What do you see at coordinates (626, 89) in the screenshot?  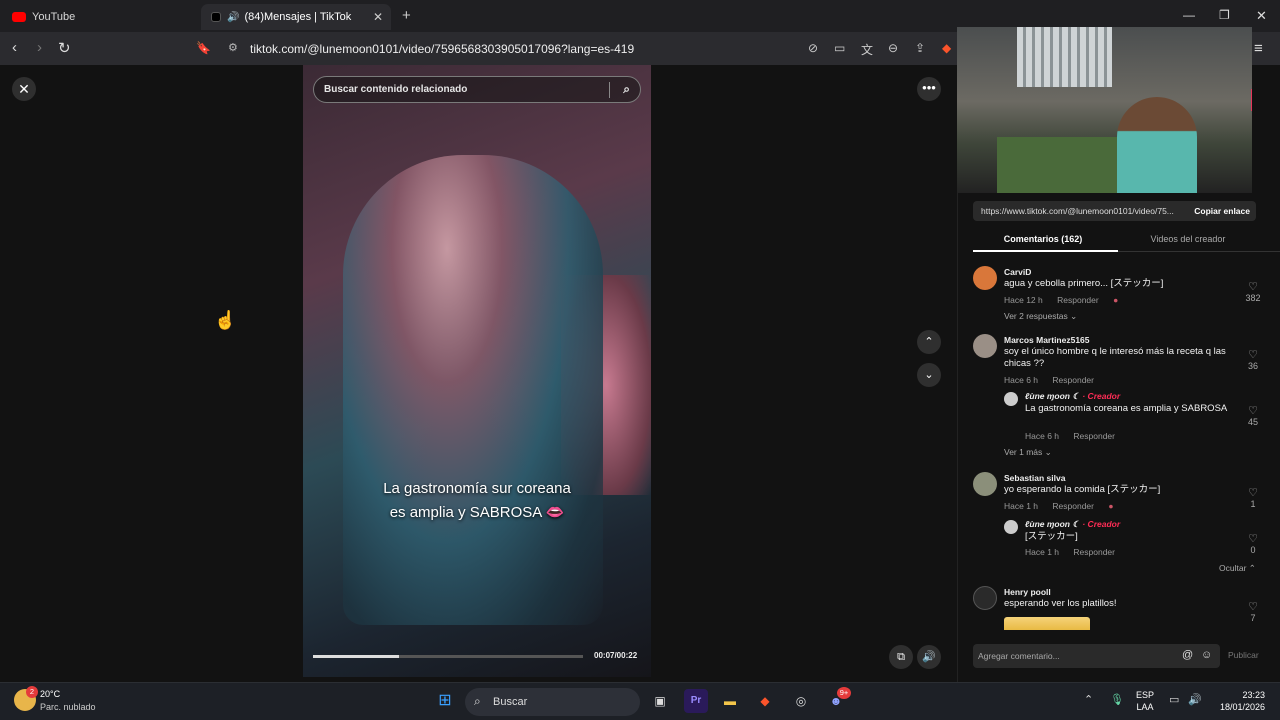 I see `search-icon: ⌕` at bounding box center [626, 89].